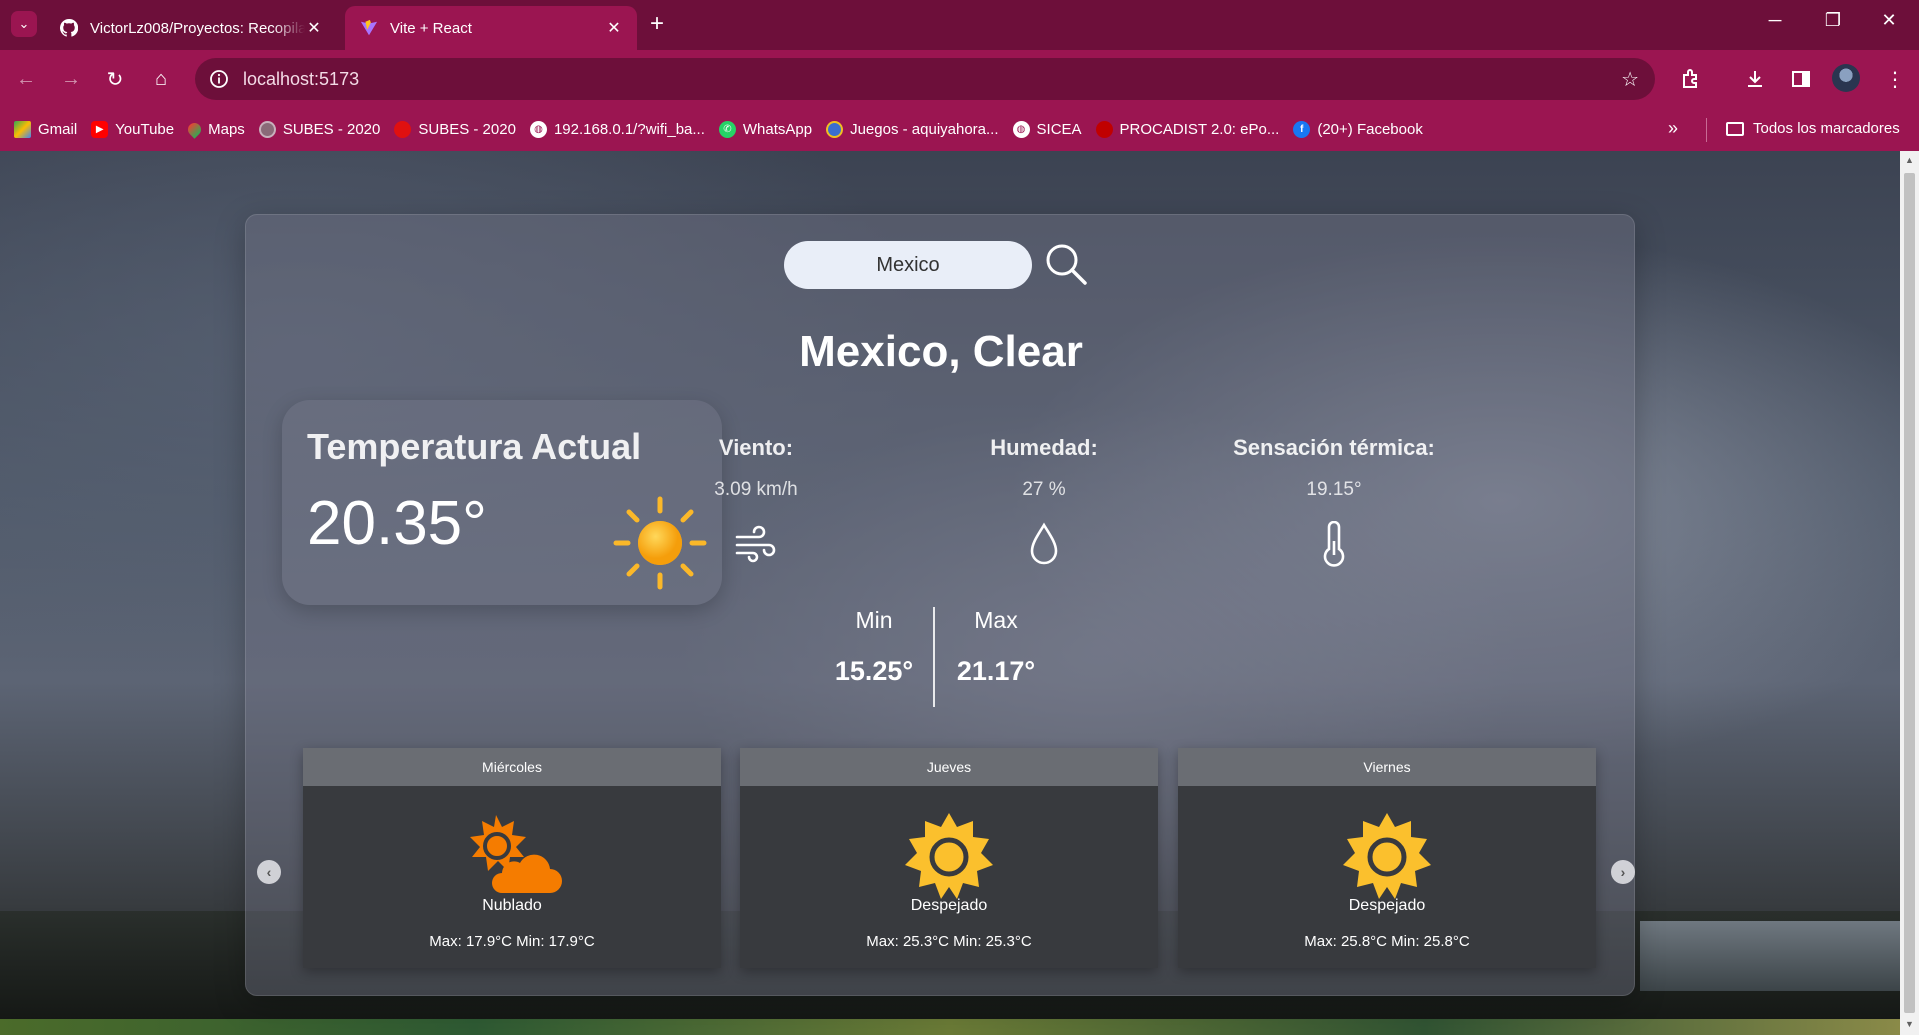 This screenshot has width=1919, height=1035. What do you see at coordinates (756, 489) in the screenshot?
I see `wind-value: 3.09 km/h` at bounding box center [756, 489].